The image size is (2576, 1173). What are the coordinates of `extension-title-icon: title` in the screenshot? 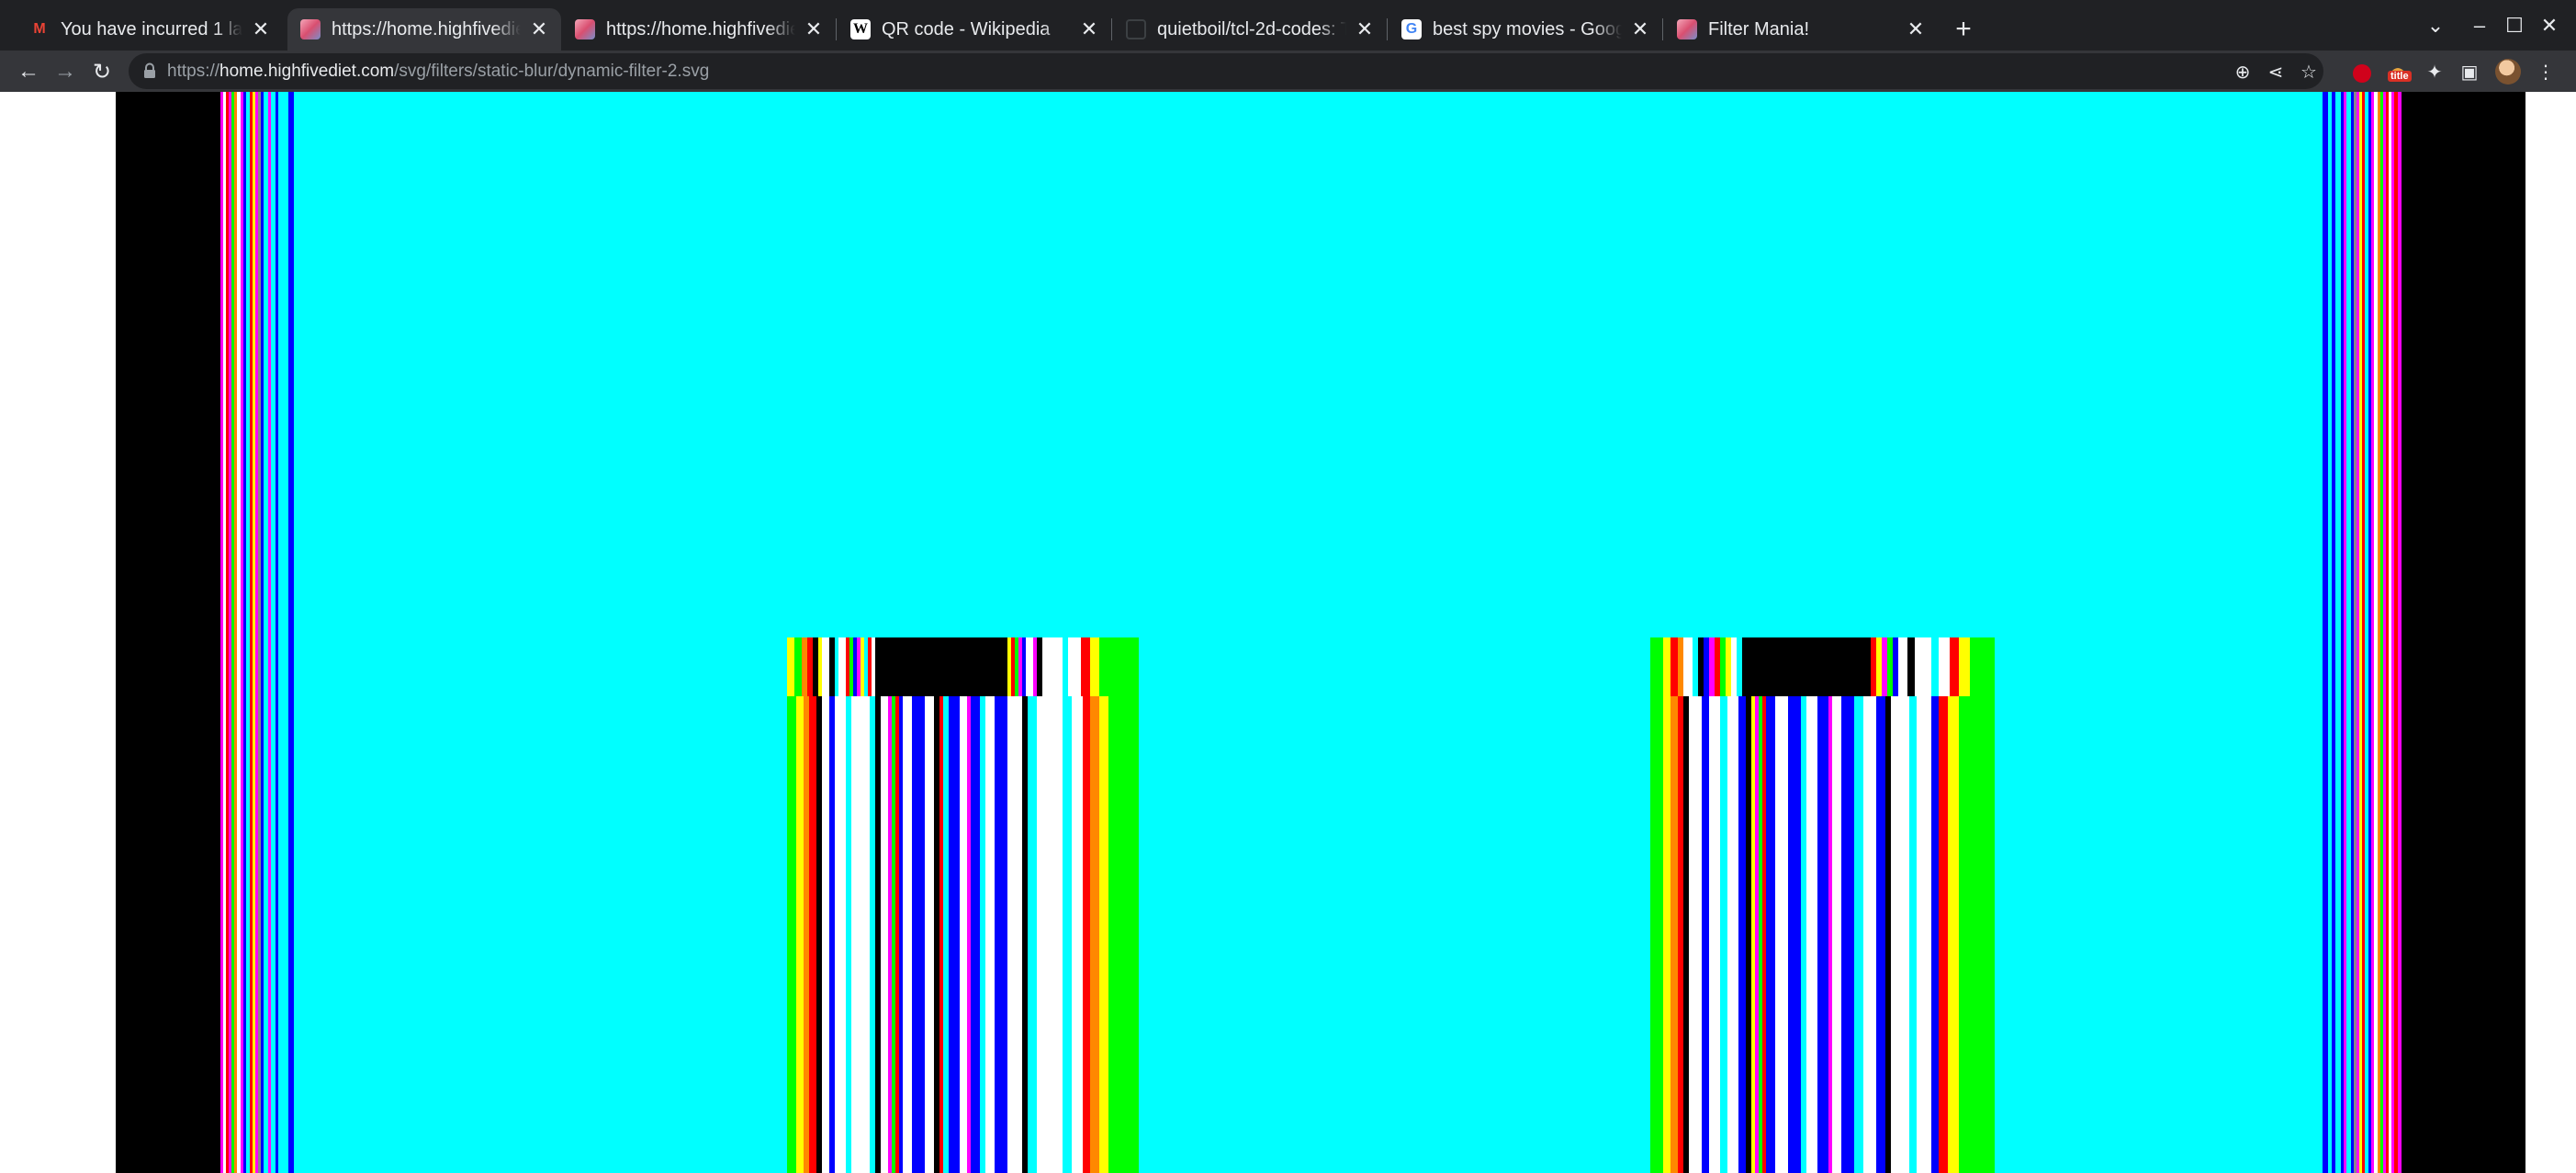 It's located at (2398, 71).